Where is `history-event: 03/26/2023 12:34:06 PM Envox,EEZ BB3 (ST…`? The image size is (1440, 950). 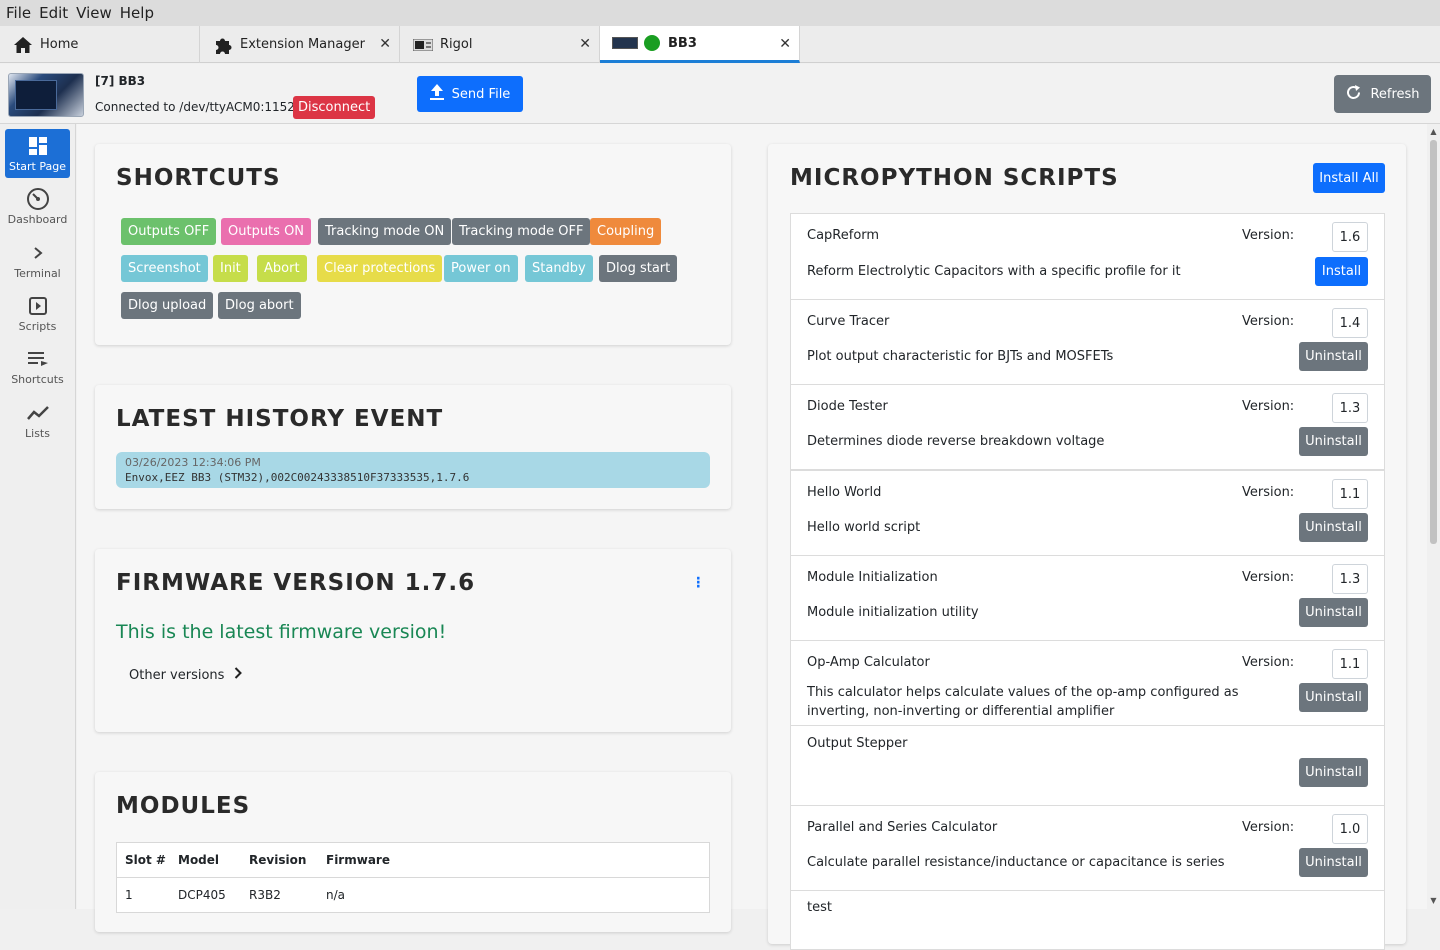
history-event: 03/26/2023 12:34:06 PM Envox,EEZ BB3 (ST… is located at coordinates (413, 470).